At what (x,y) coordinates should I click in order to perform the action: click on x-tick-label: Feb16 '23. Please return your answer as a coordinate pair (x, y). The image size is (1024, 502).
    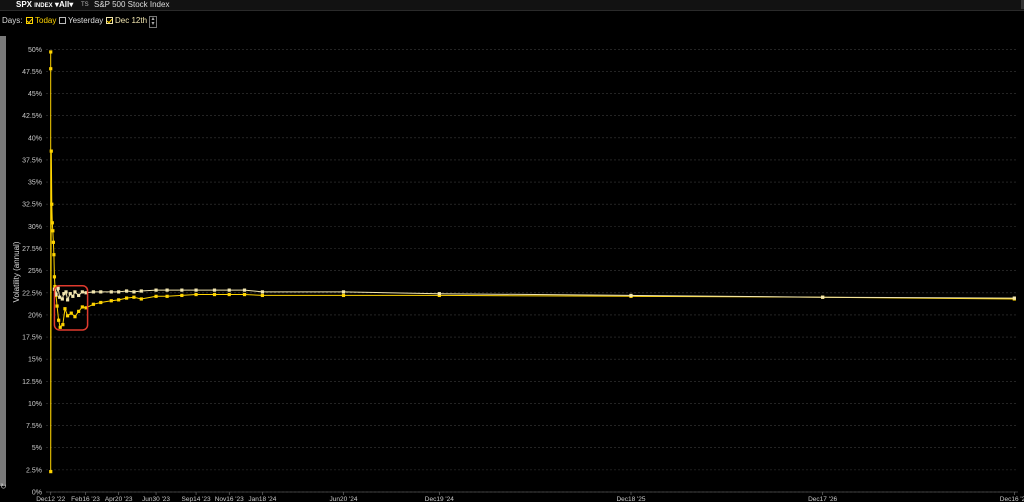
    Looking at the image, I should click on (85, 499).